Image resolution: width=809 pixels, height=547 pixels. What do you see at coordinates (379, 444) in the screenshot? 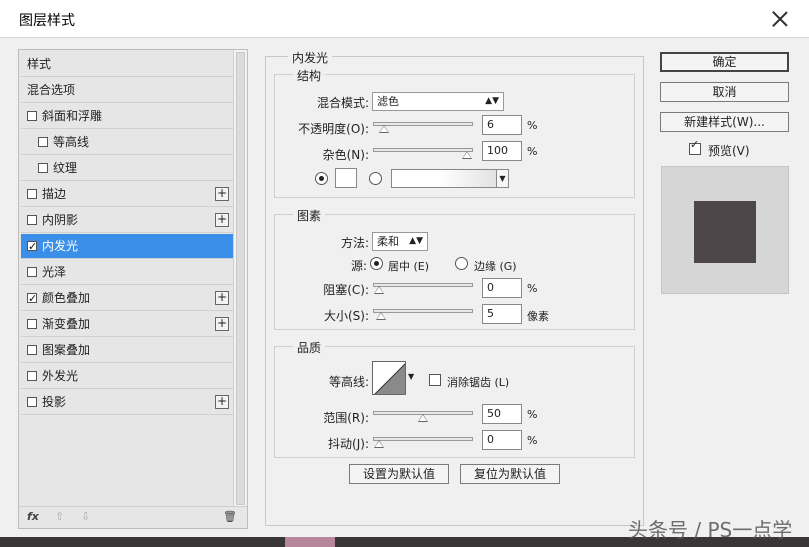
I see `jitter-knob` at bounding box center [379, 444].